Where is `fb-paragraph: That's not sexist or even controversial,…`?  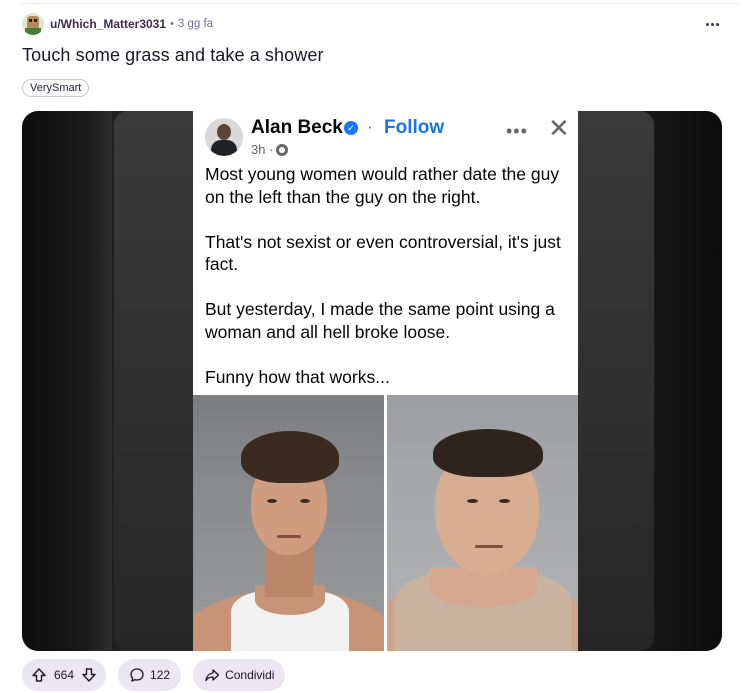
fb-paragraph: That's not sexist or even controversial,… is located at coordinates (383, 253).